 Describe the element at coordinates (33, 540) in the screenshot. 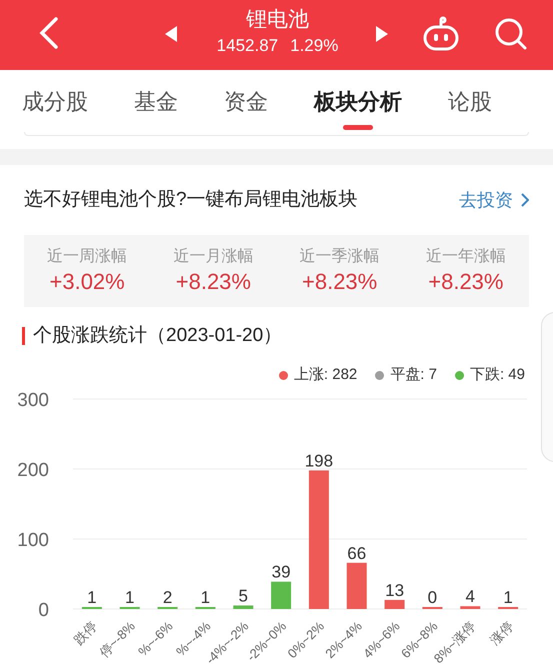

I see `axis-label: 100` at that location.